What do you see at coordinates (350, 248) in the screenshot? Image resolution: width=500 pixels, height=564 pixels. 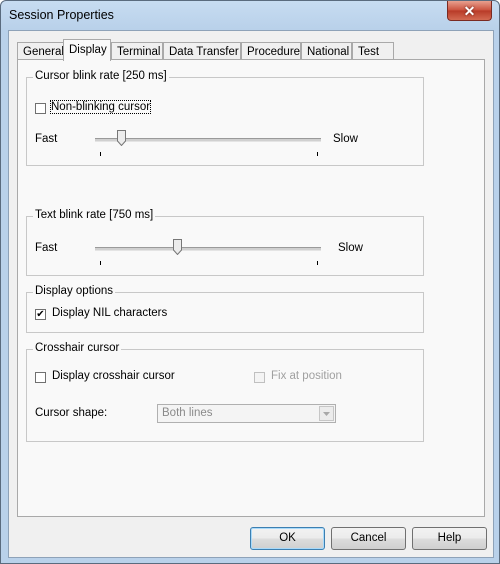 I see `text-slow-label: Slow` at bounding box center [350, 248].